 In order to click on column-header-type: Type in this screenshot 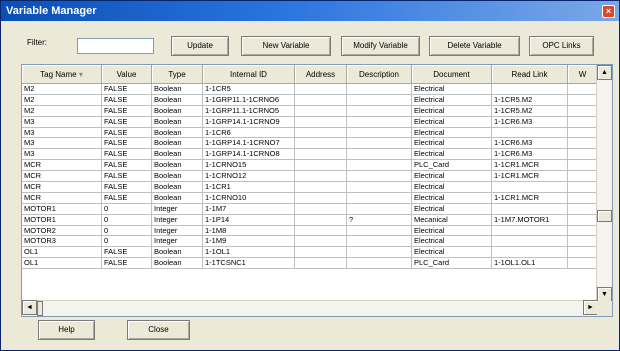, I will do `click(177, 74)`.